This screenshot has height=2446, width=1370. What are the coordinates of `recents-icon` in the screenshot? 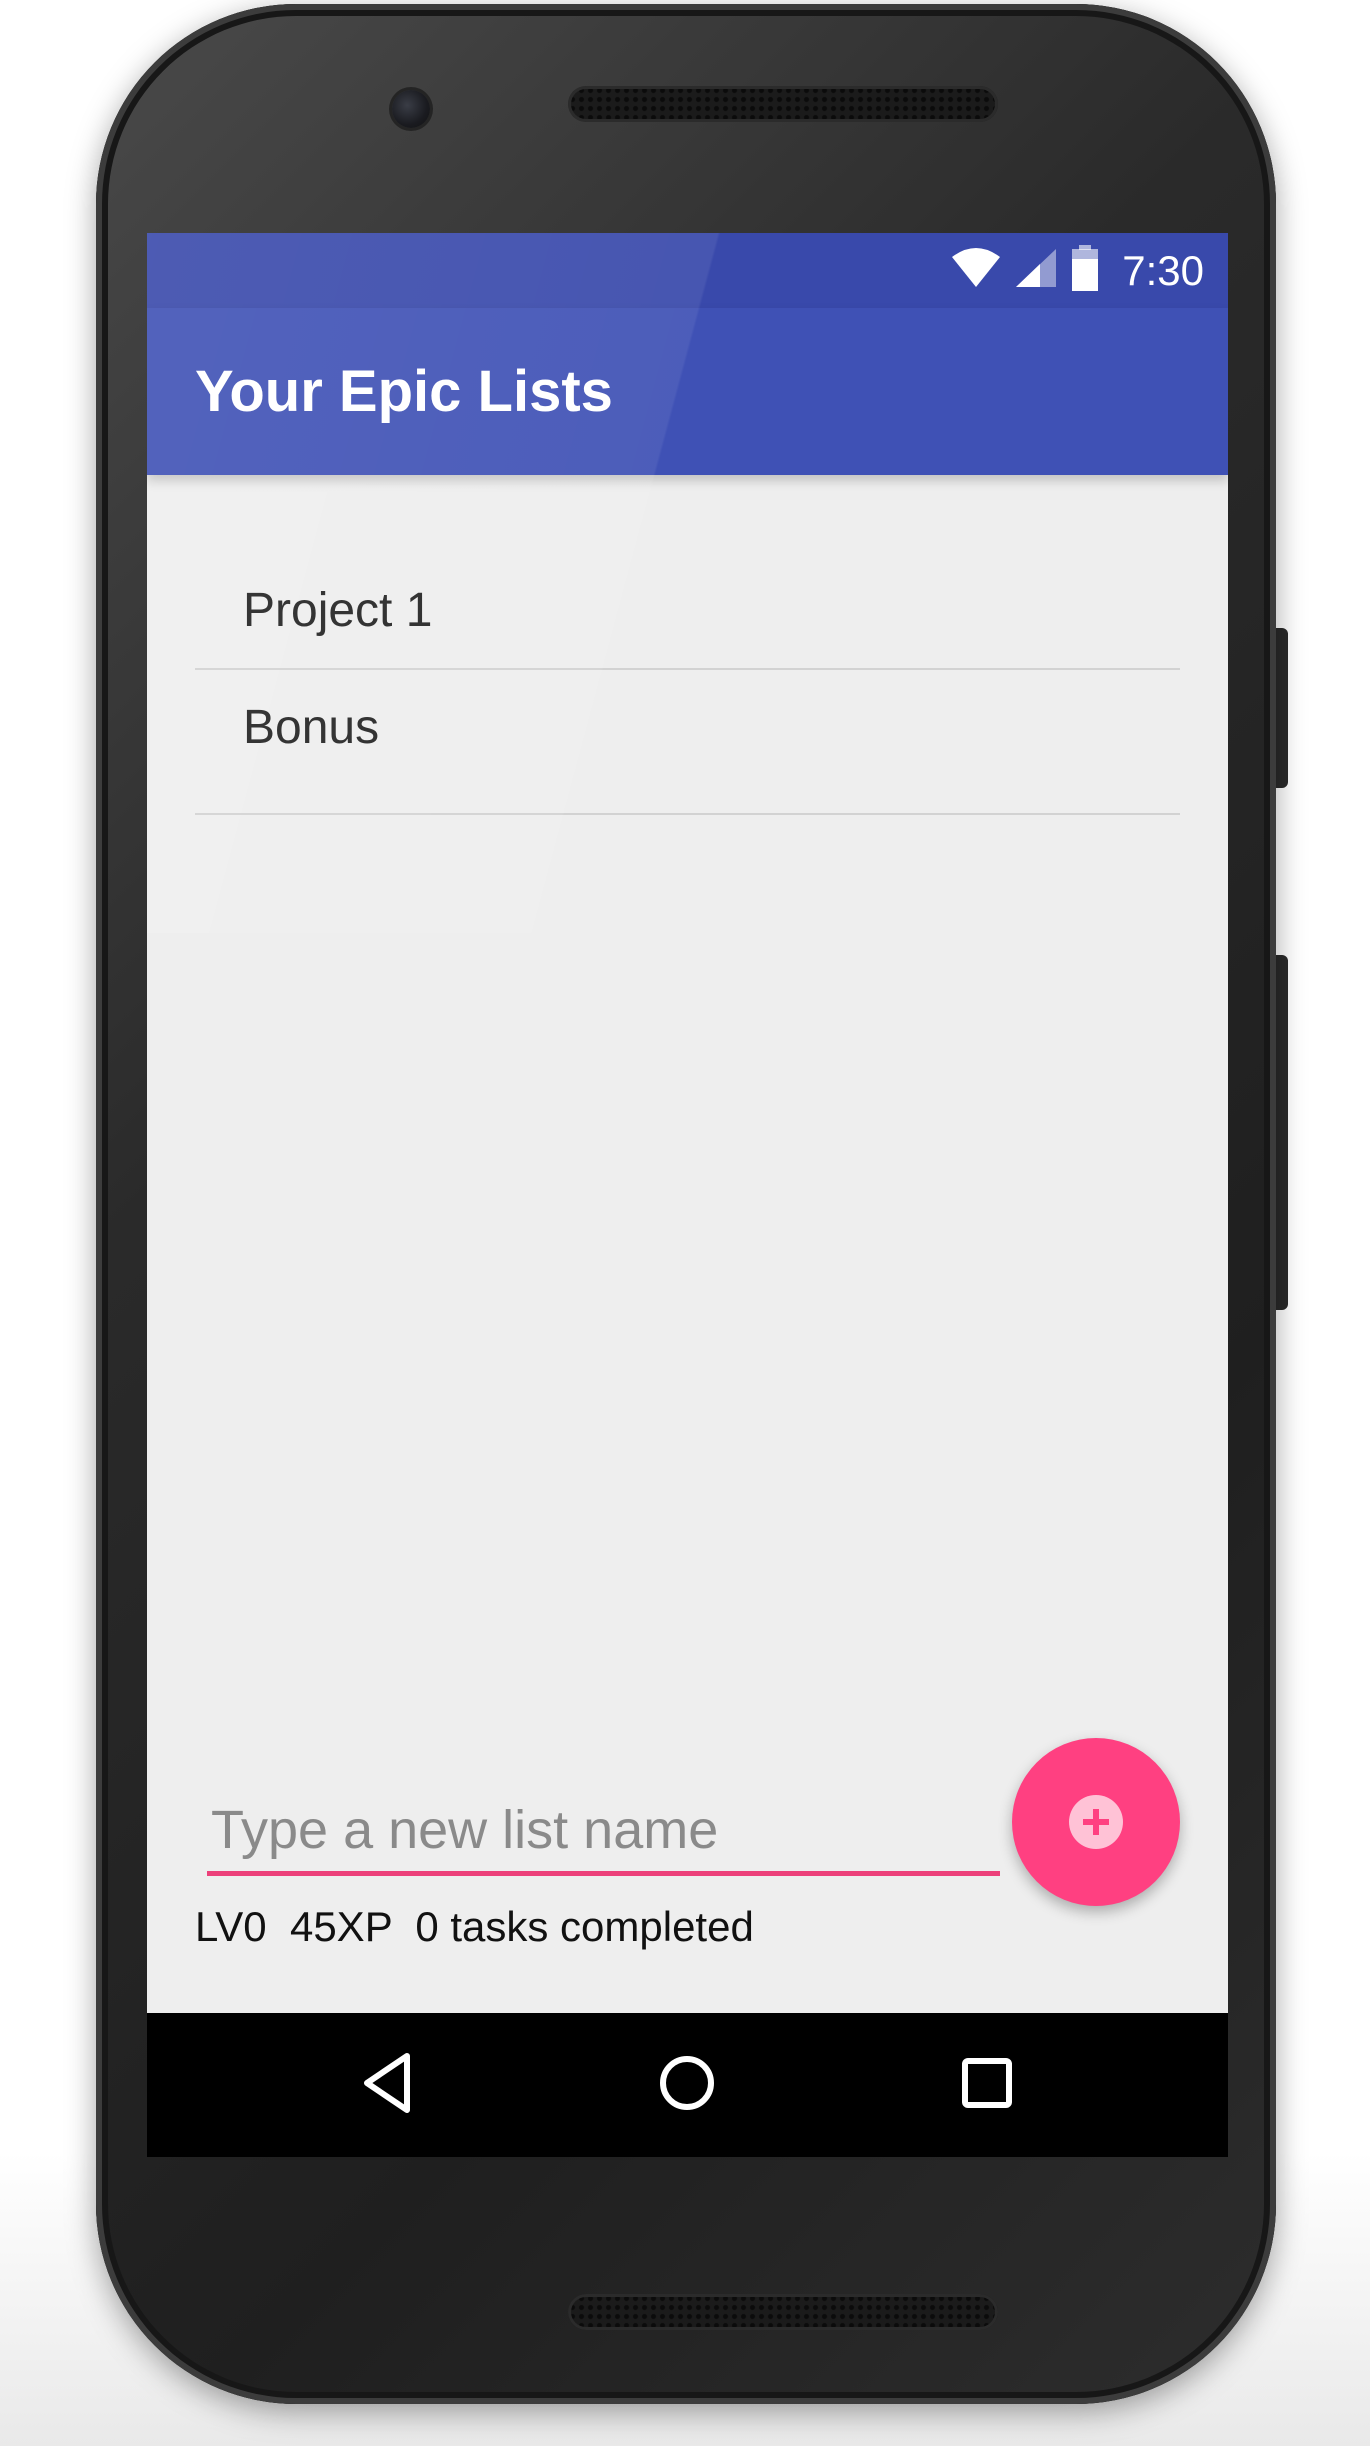 It's located at (987, 2085).